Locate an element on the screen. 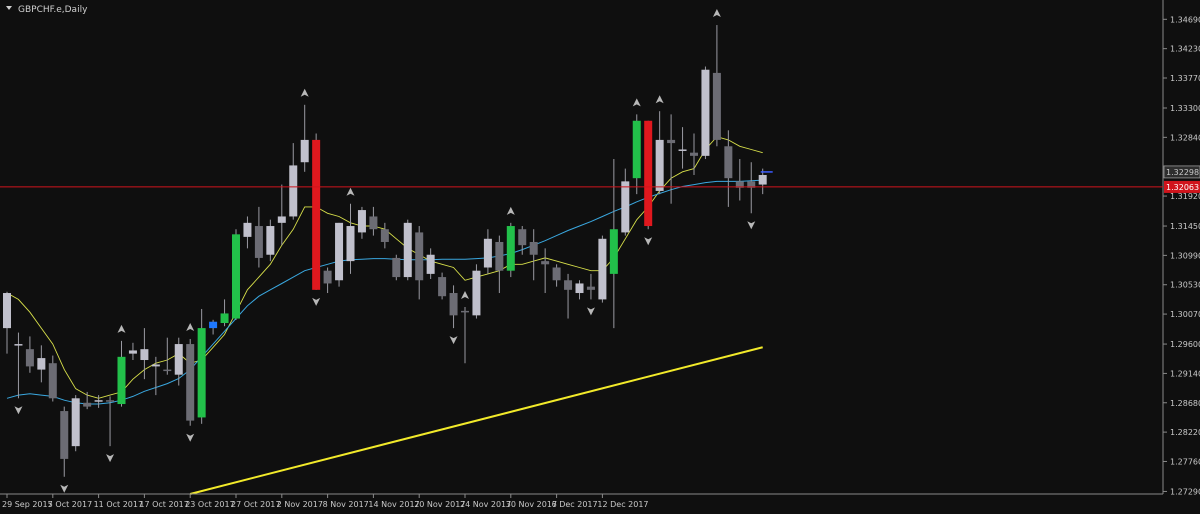  current-price-label: 1.32298 is located at coordinates (1182, 172).